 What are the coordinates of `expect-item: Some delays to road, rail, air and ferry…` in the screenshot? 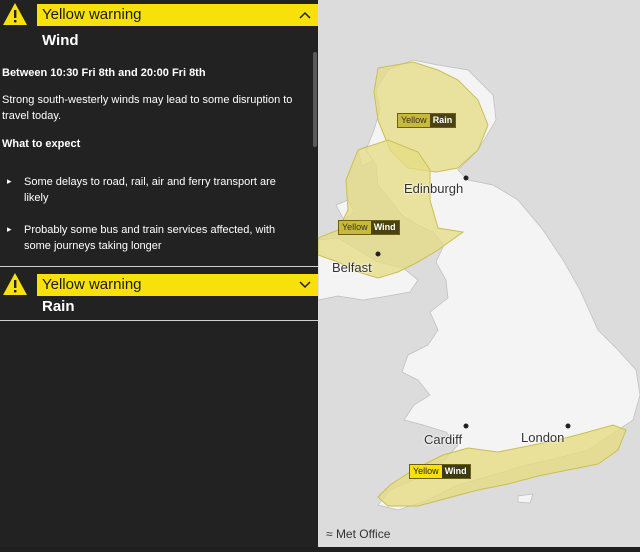 It's located at (150, 190).